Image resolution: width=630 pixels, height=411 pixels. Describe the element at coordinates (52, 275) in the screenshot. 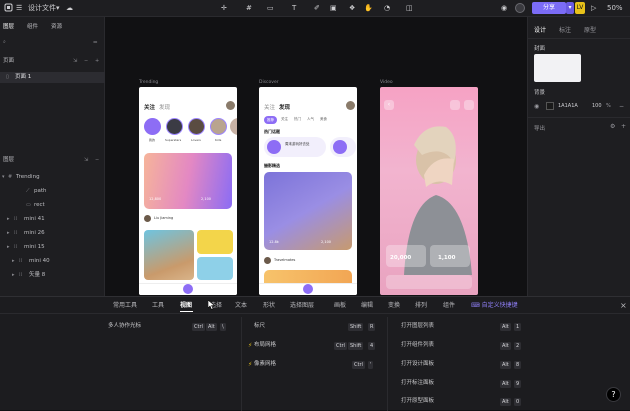

I see `layer-row: ▸ ⁞⁞ 矢量 8` at that location.